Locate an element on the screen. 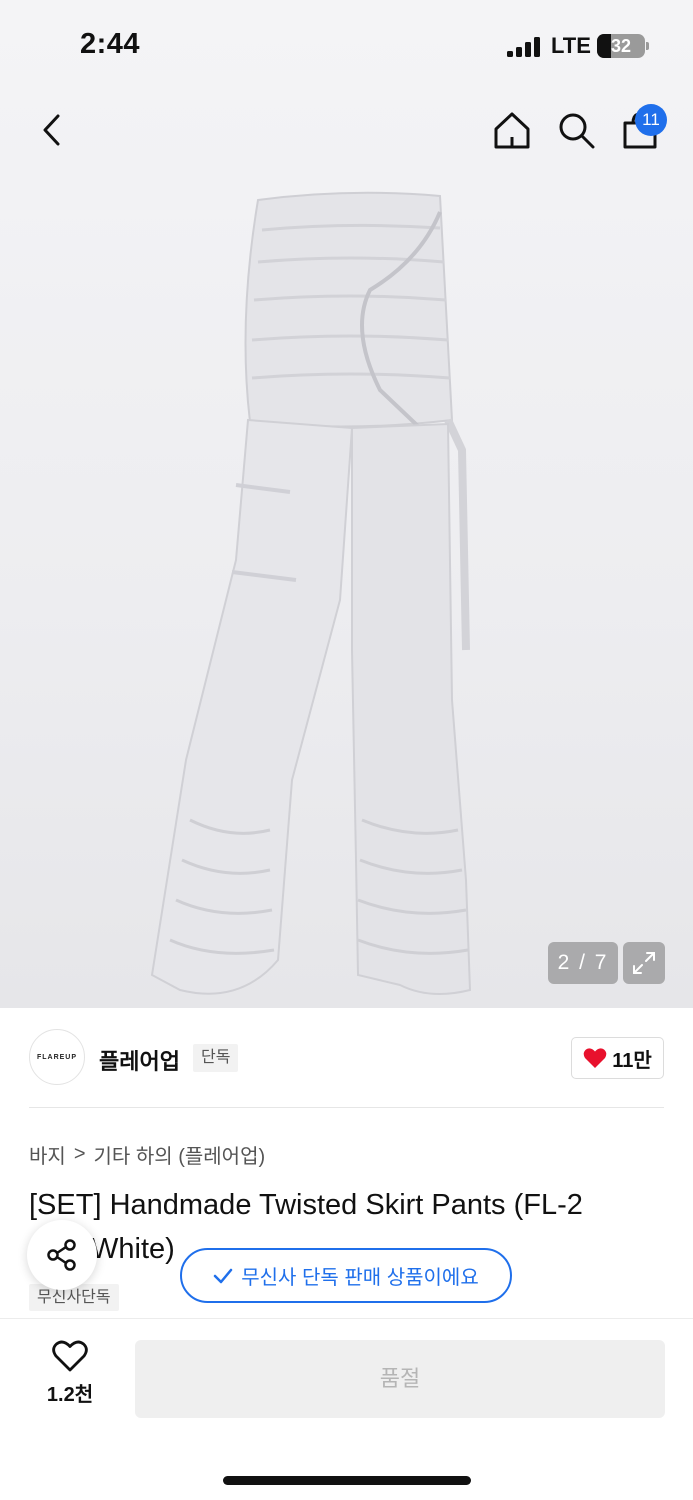  home-button is located at coordinates (512, 130).